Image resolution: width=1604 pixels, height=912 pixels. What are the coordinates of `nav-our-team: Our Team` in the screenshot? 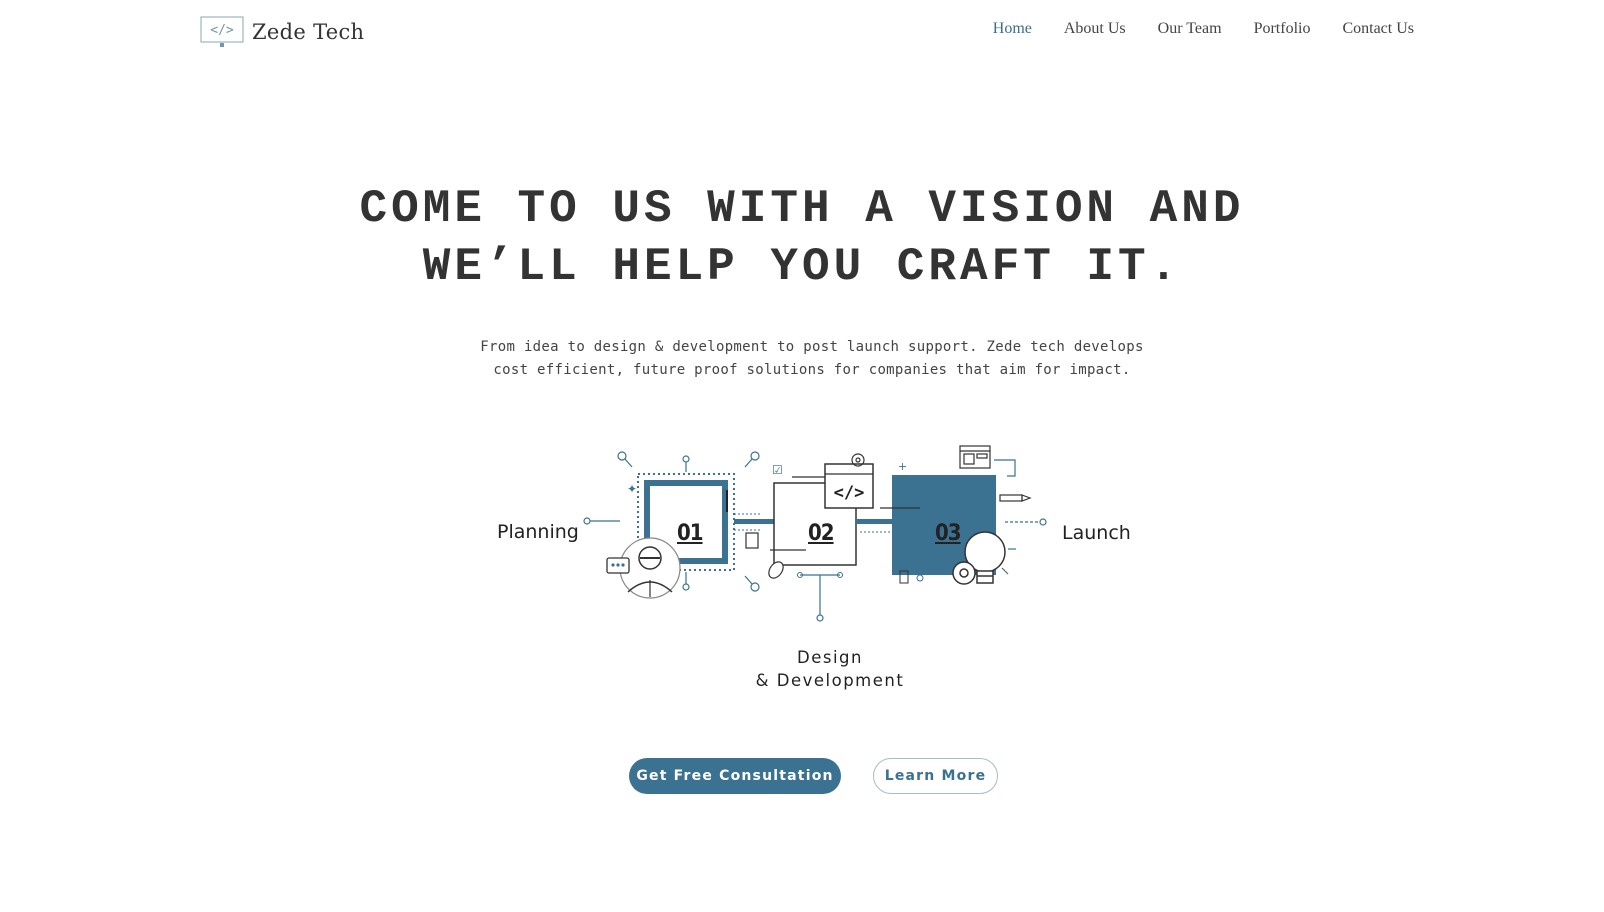 It's located at (1190, 29).